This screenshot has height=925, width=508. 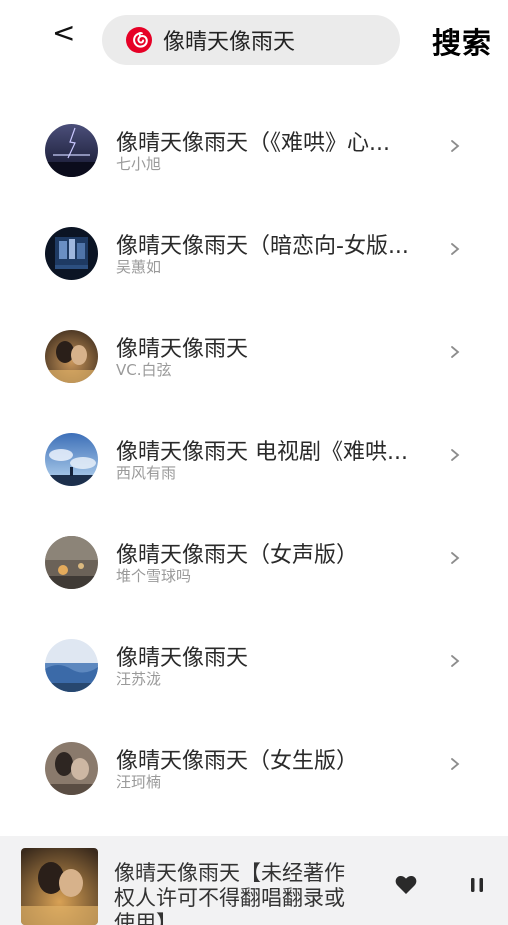 What do you see at coordinates (139, 679) in the screenshot?
I see `song-artist: 汪苏泷` at bounding box center [139, 679].